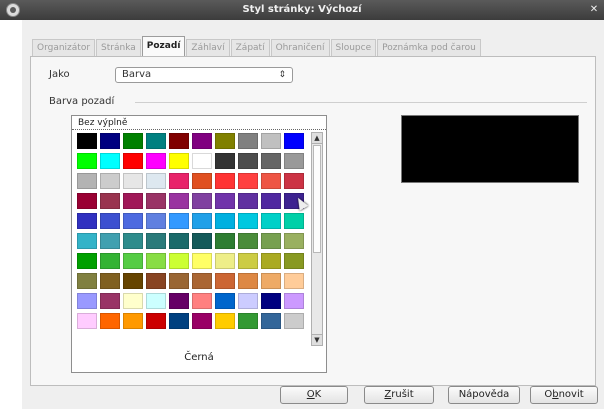  Describe the element at coordinates (204, 75) in the screenshot. I see `type-select: Barva ⇕` at that location.